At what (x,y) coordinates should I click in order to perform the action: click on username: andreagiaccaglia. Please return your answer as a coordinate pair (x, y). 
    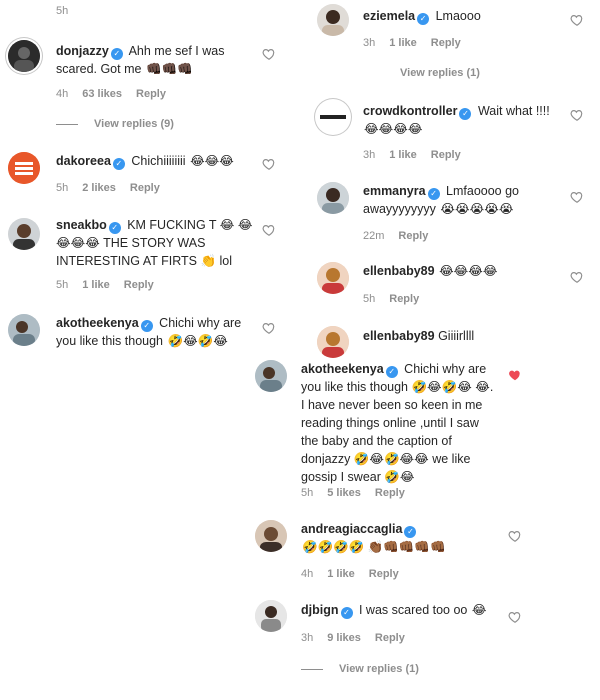
    Looking at the image, I should click on (351, 529).